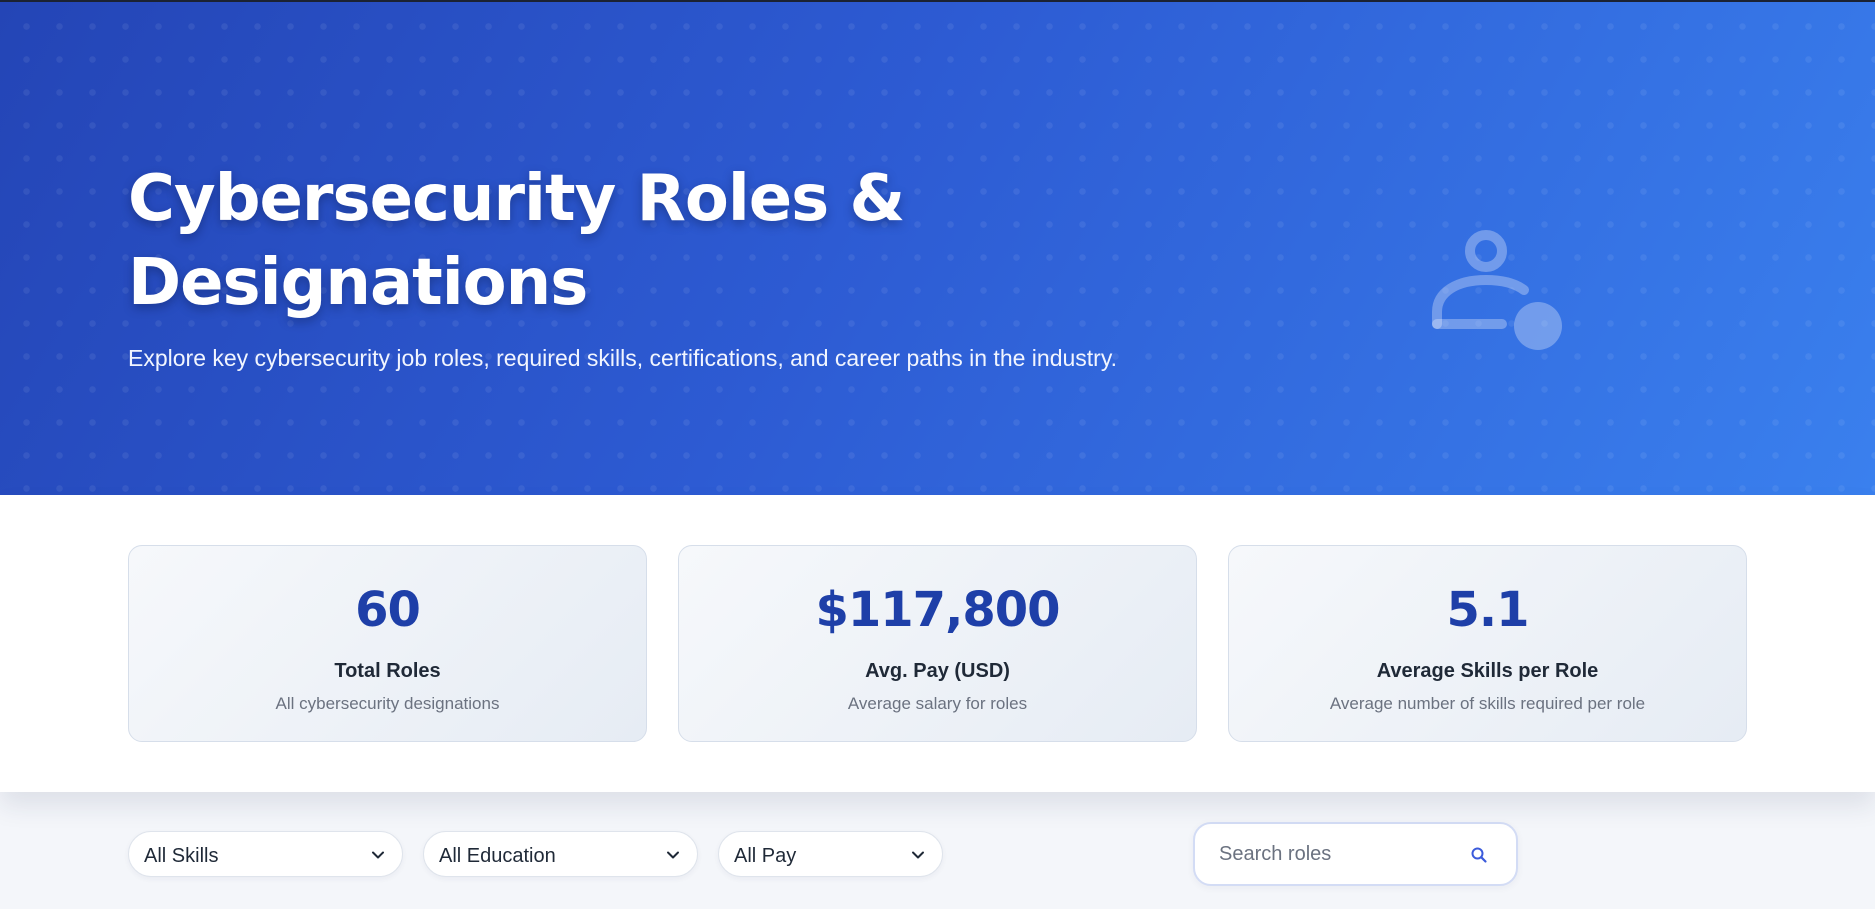  Describe the element at coordinates (387, 703) in the screenshot. I see `stat-description: All cybersecurity designations` at that location.